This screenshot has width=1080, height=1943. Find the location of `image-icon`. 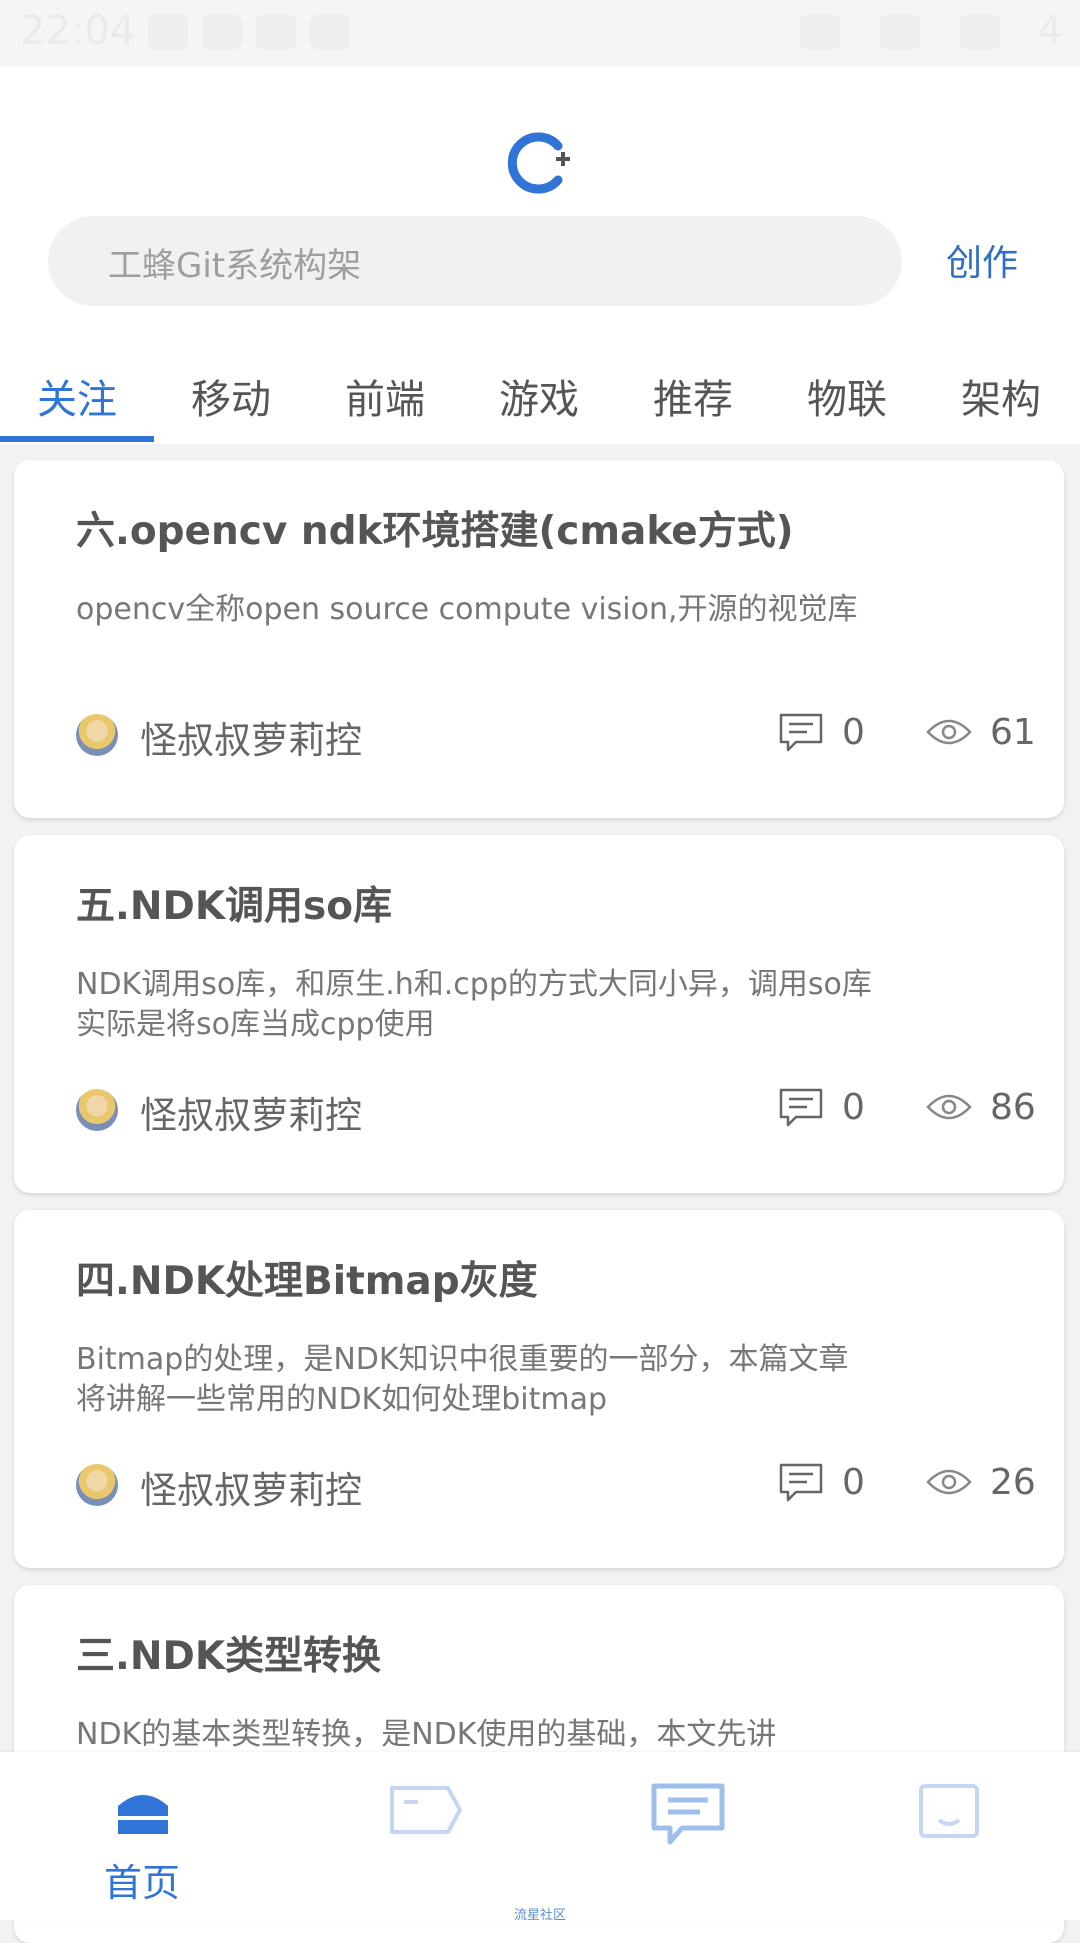

image-icon is located at coordinates (330, 32).